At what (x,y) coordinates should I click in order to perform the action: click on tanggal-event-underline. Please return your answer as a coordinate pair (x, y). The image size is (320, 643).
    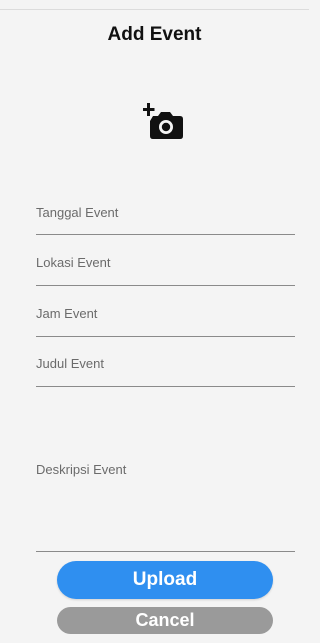
    Looking at the image, I should click on (165, 234).